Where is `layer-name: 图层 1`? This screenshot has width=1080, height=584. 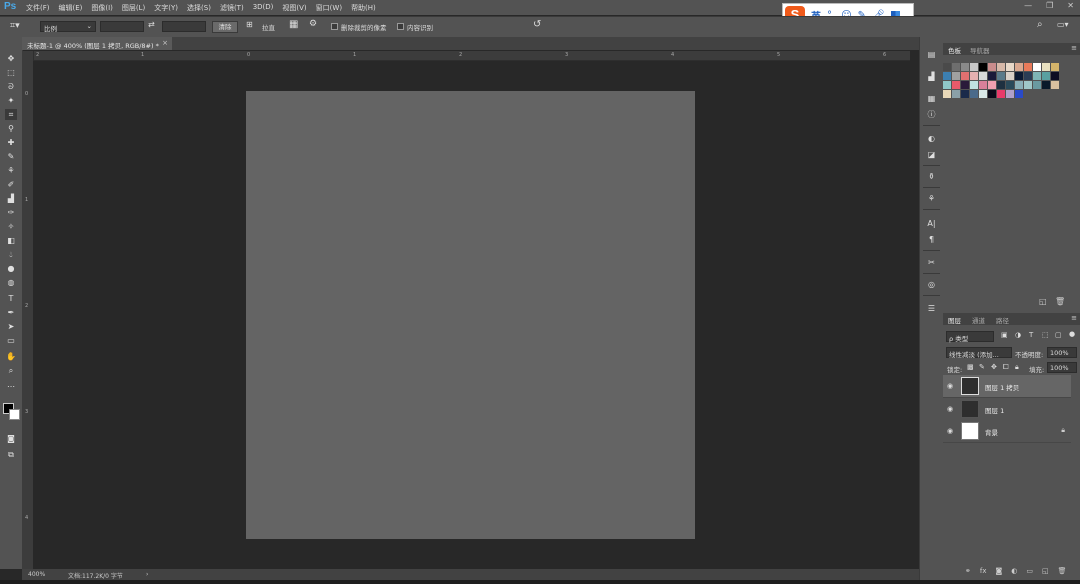 layer-name: 图层 1 is located at coordinates (994, 410).